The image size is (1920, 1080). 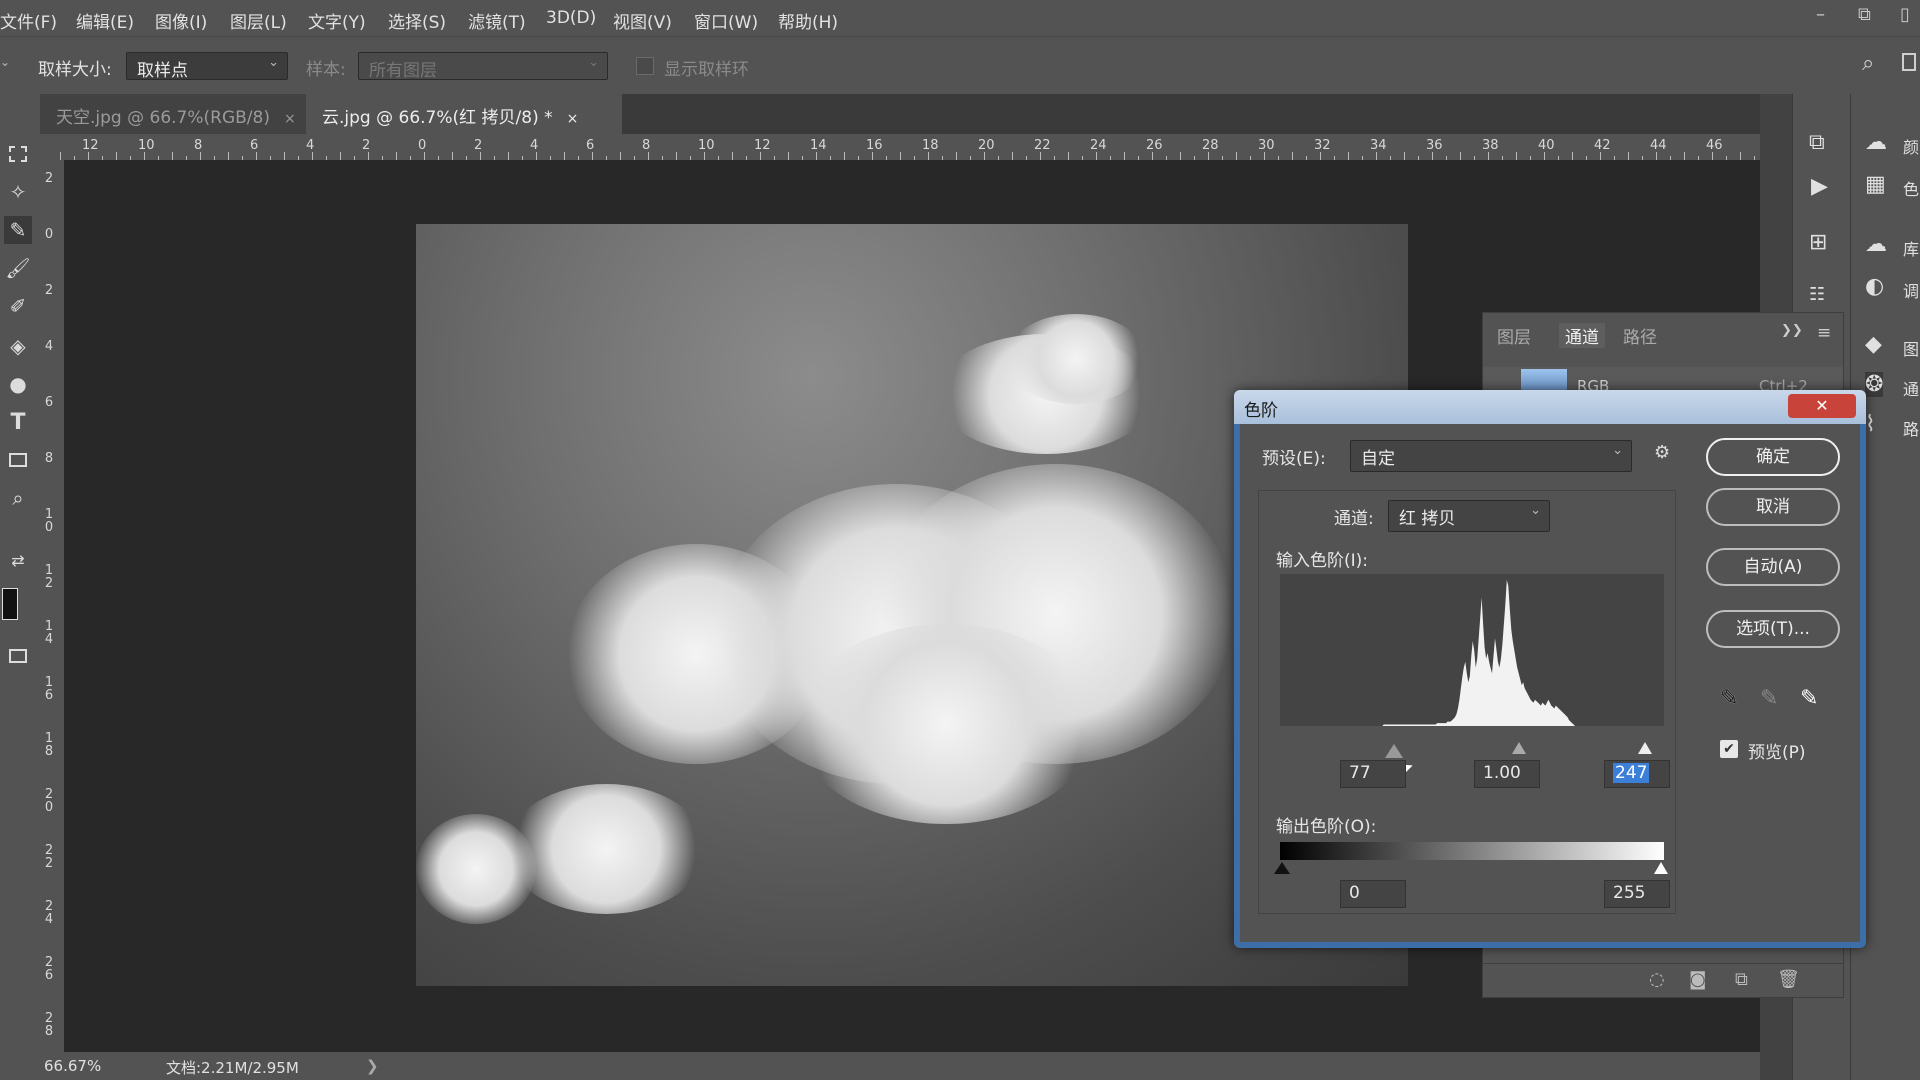 I want to click on menu-layer: 图层(L), so click(x=258, y=20).